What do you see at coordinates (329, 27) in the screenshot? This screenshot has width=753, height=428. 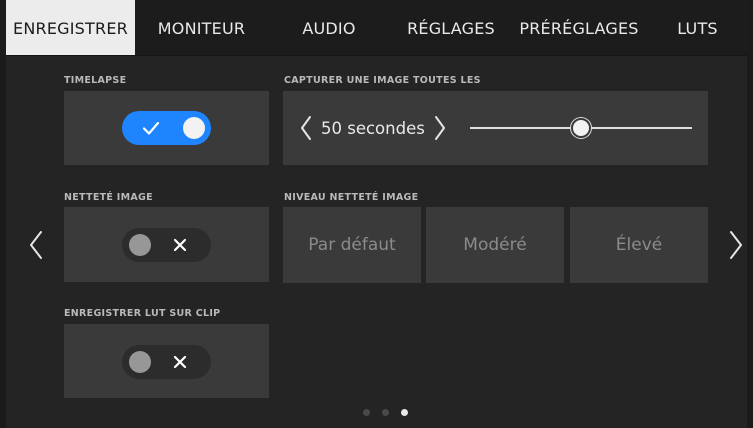 I see `tab-audio: AUDIO` at bounding box center [329, 27].